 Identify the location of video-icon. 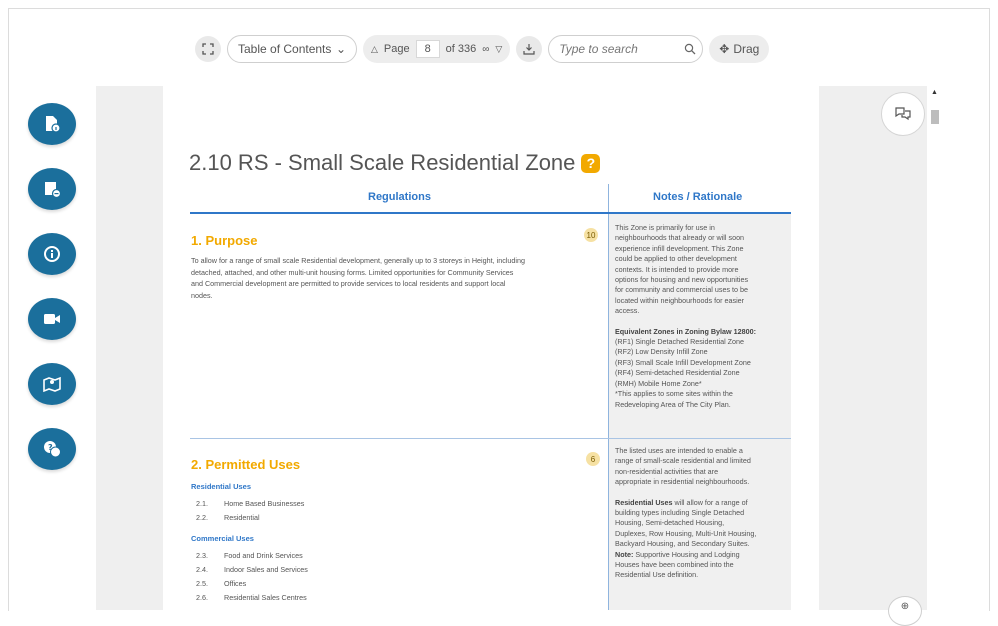
(52, 319).